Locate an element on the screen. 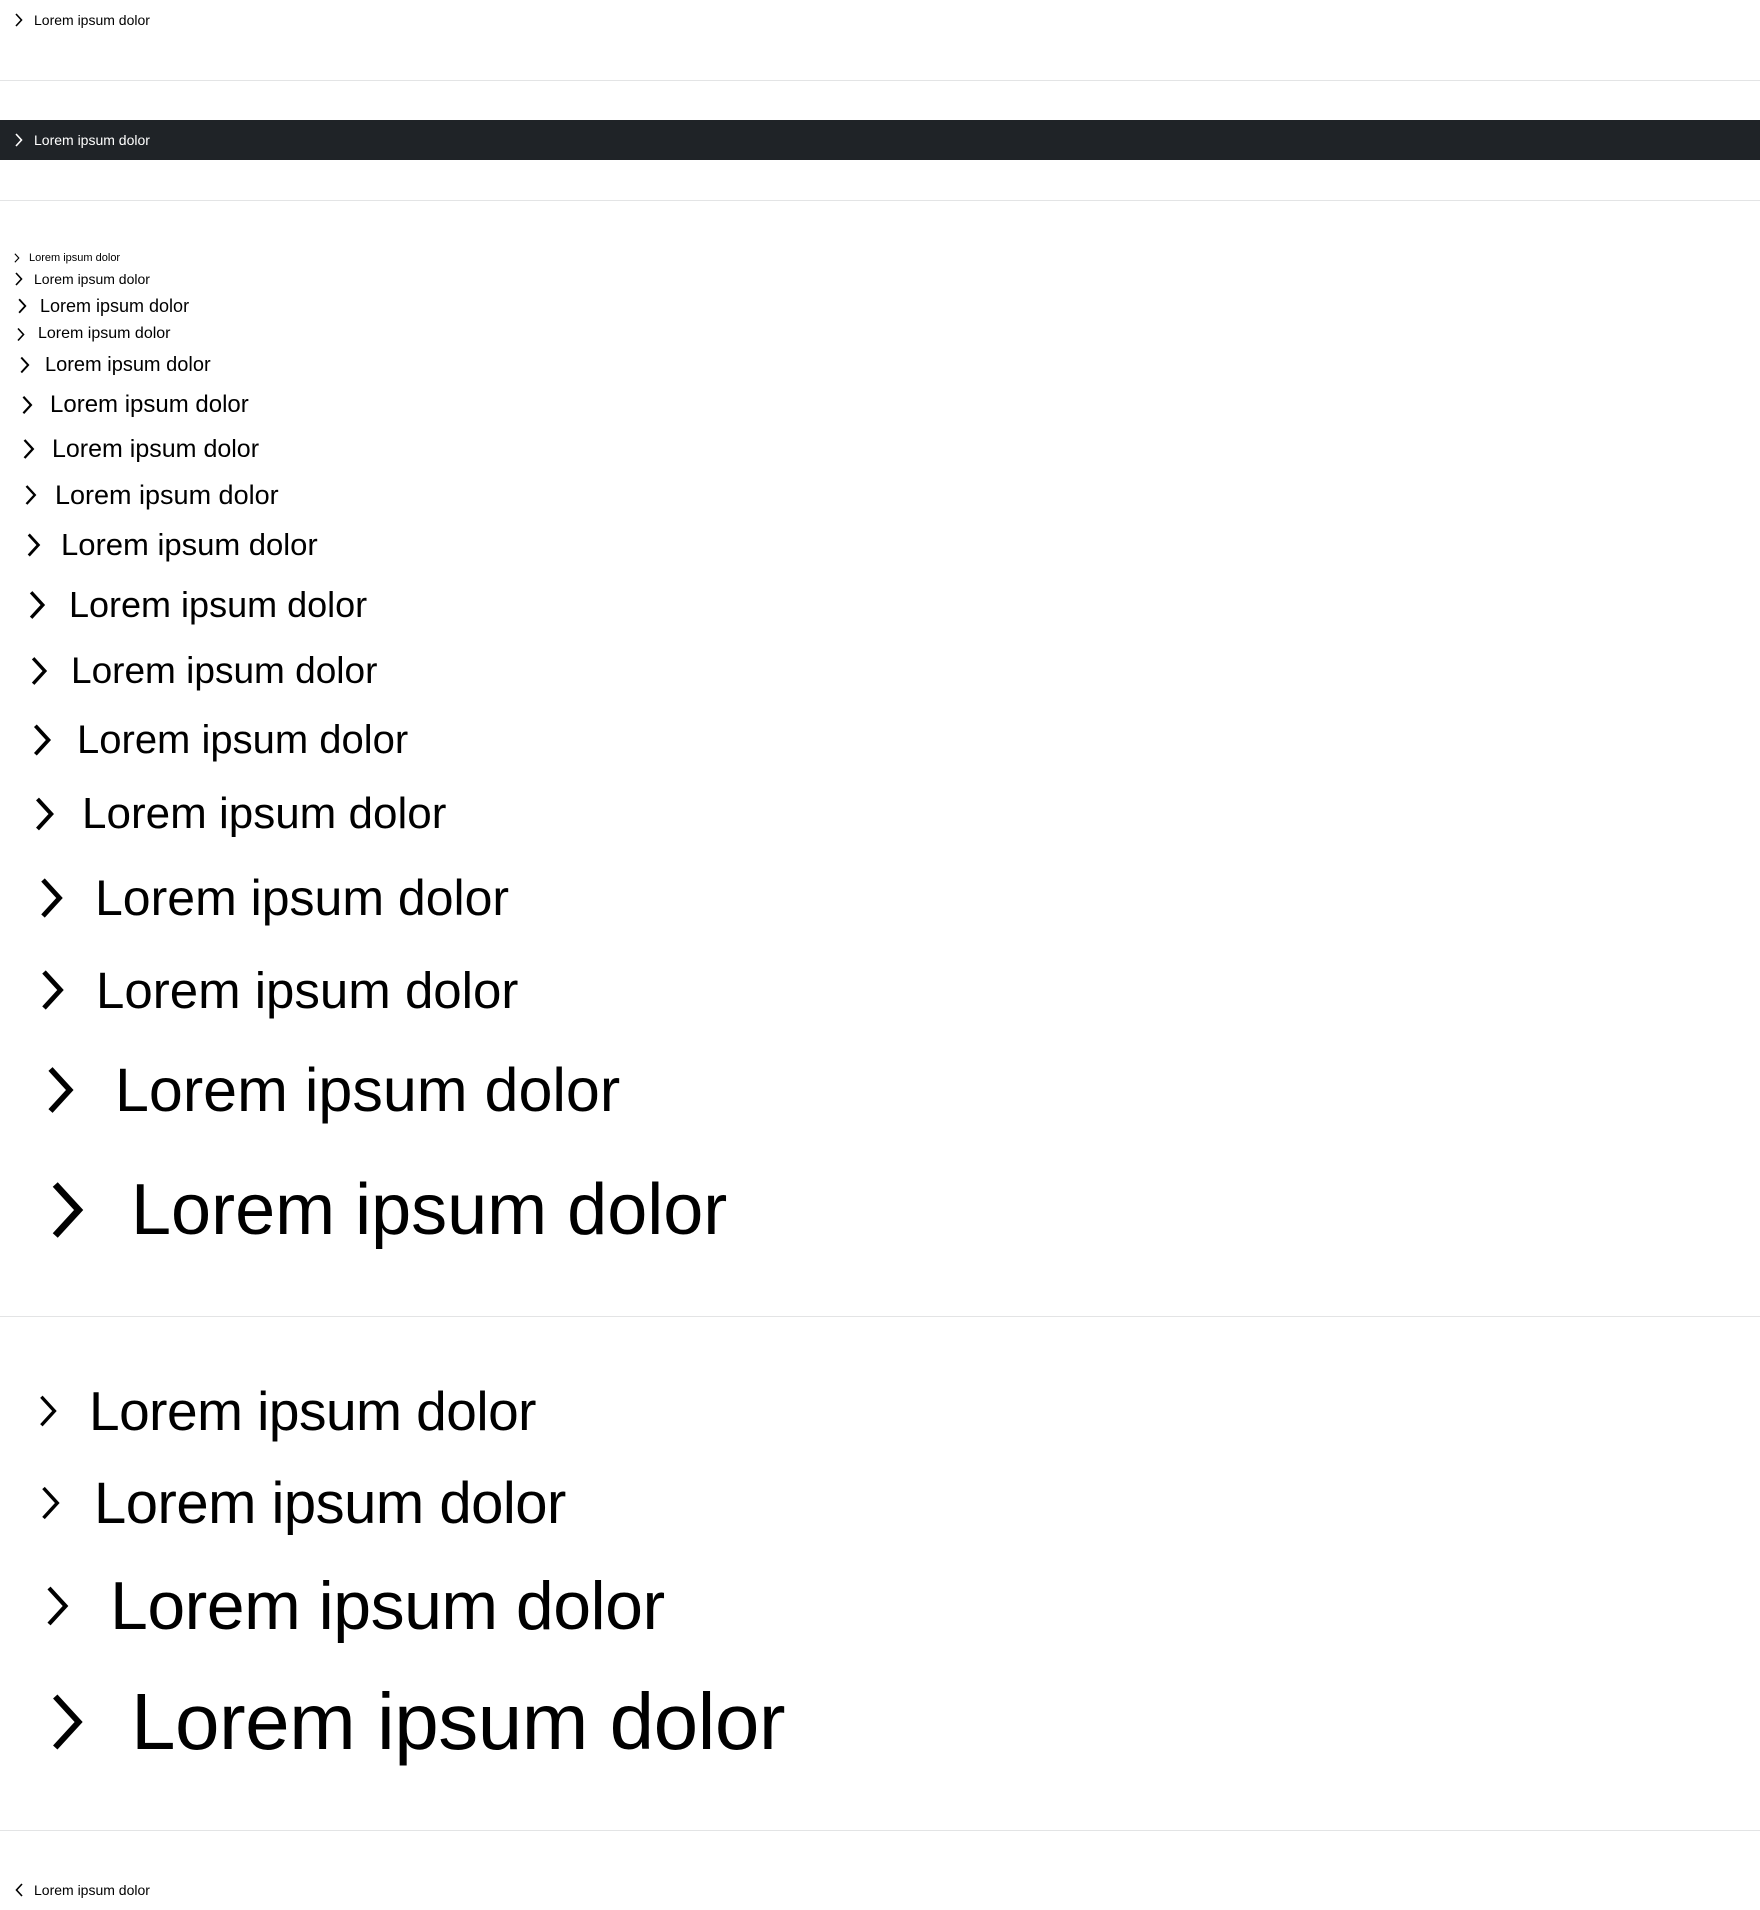 The width and height of the screenshot is (1760, 1910). link-default: Lorem ipsum dolor is located at coordinates (75, 20).